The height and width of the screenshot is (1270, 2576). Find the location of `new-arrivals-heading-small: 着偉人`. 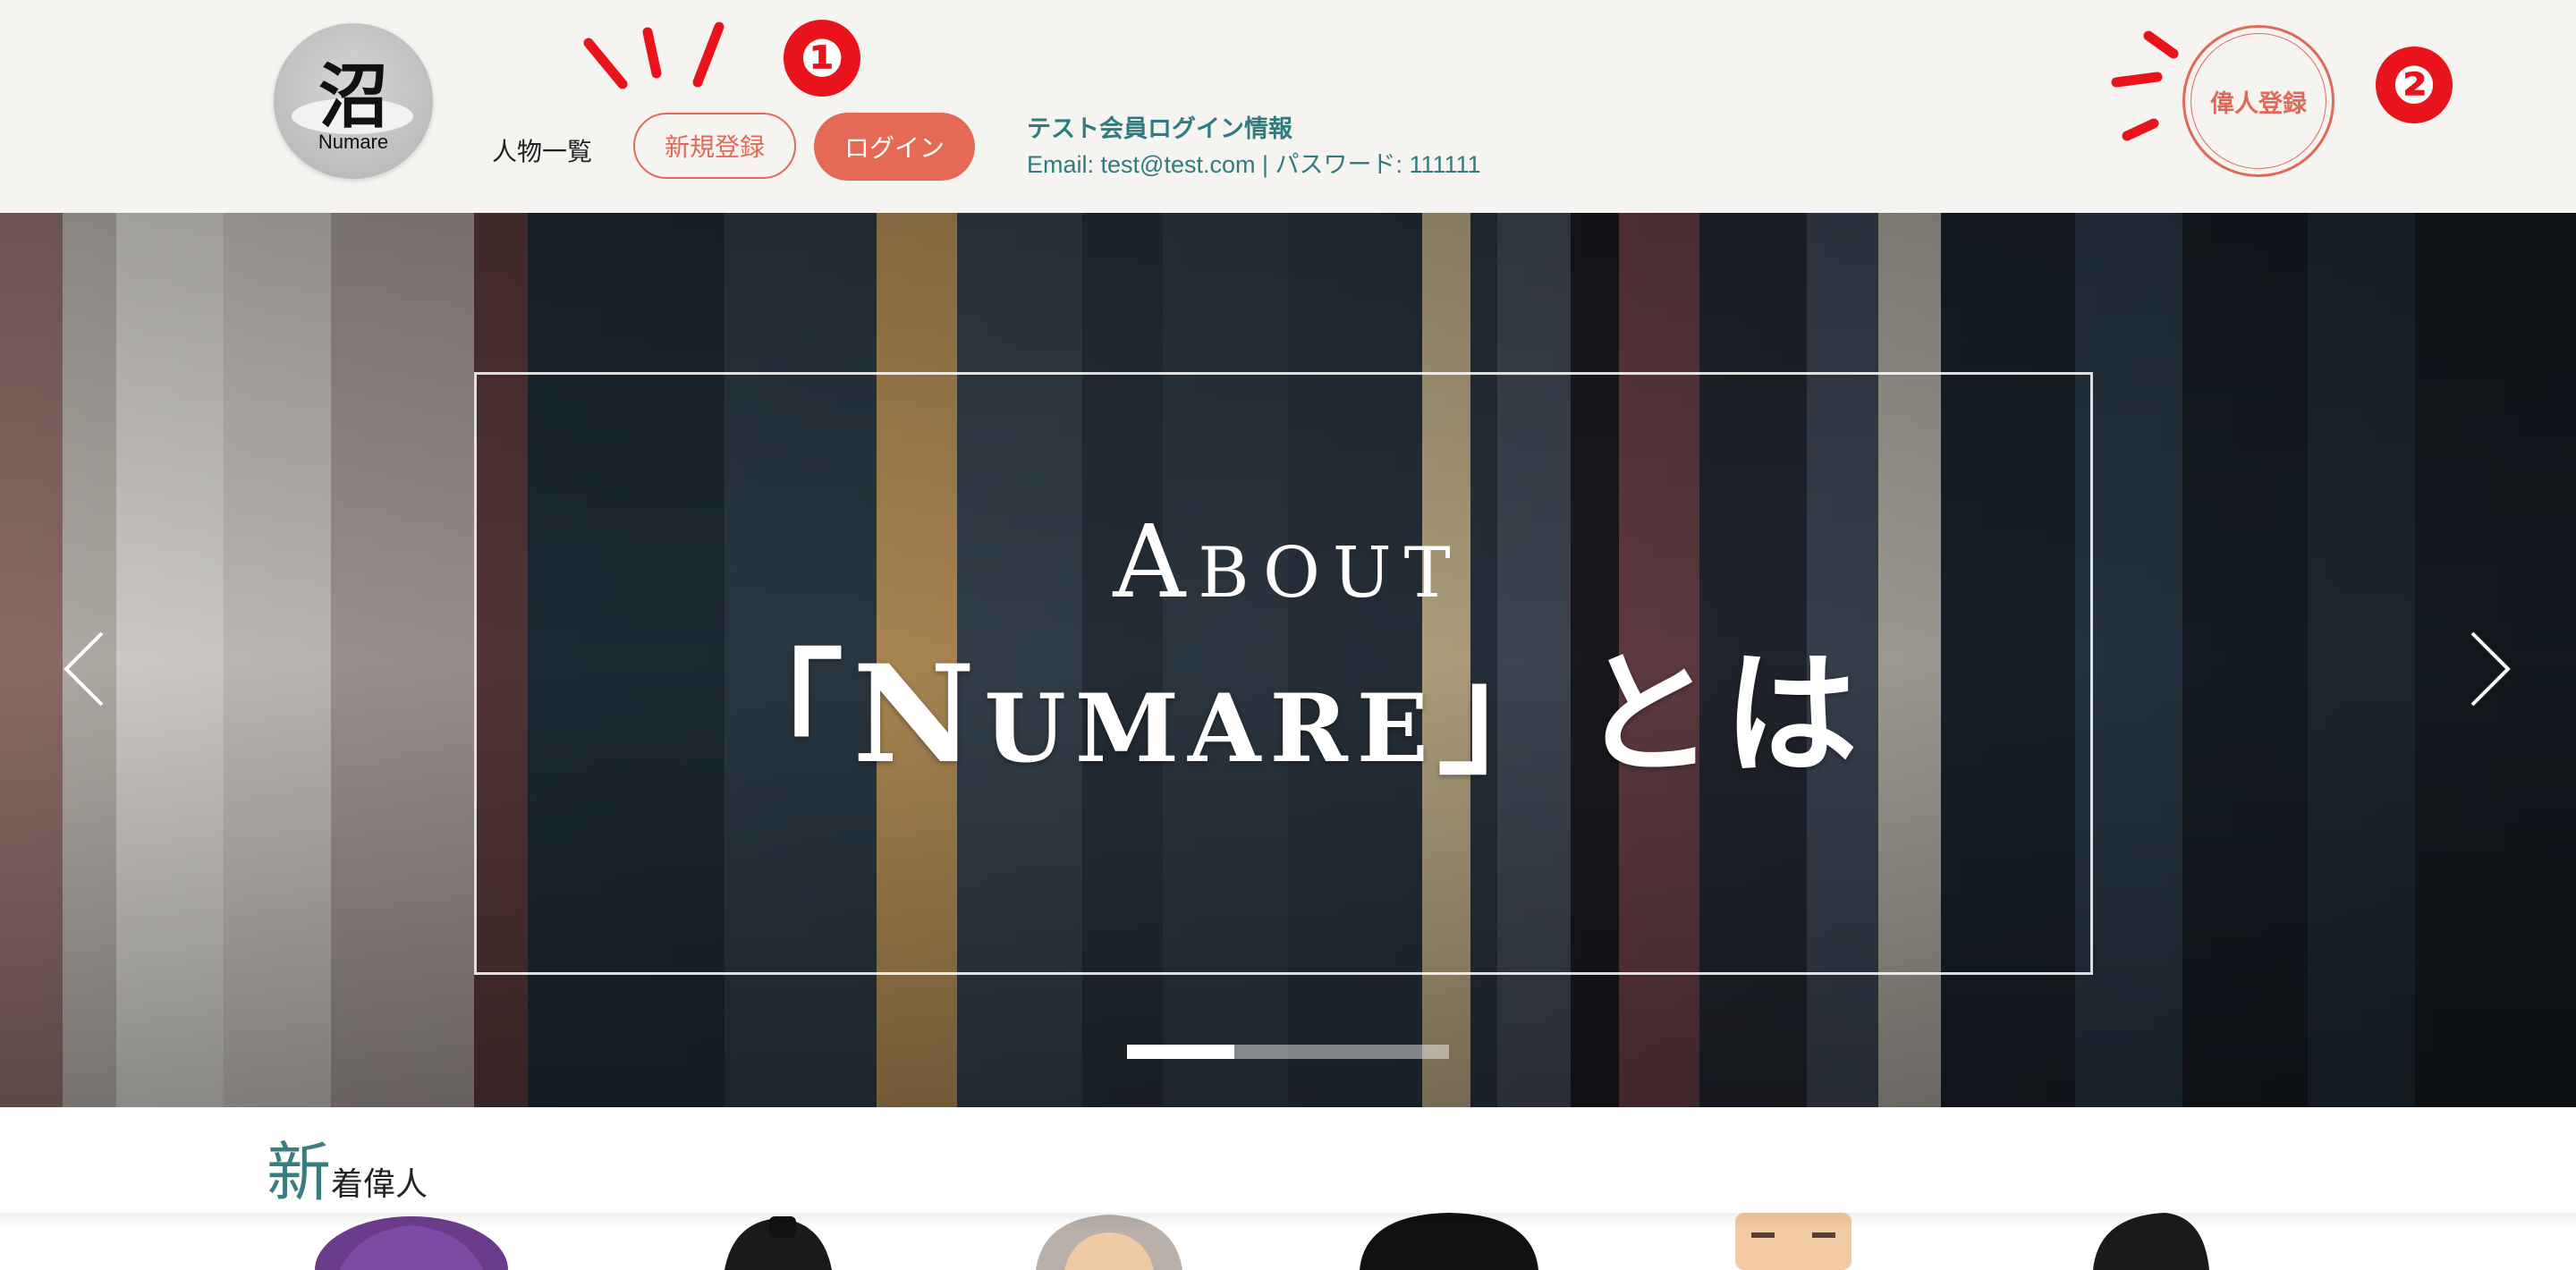

new-arrivals-heading-small: 着偉人 is located at coordinates (379, 1183).